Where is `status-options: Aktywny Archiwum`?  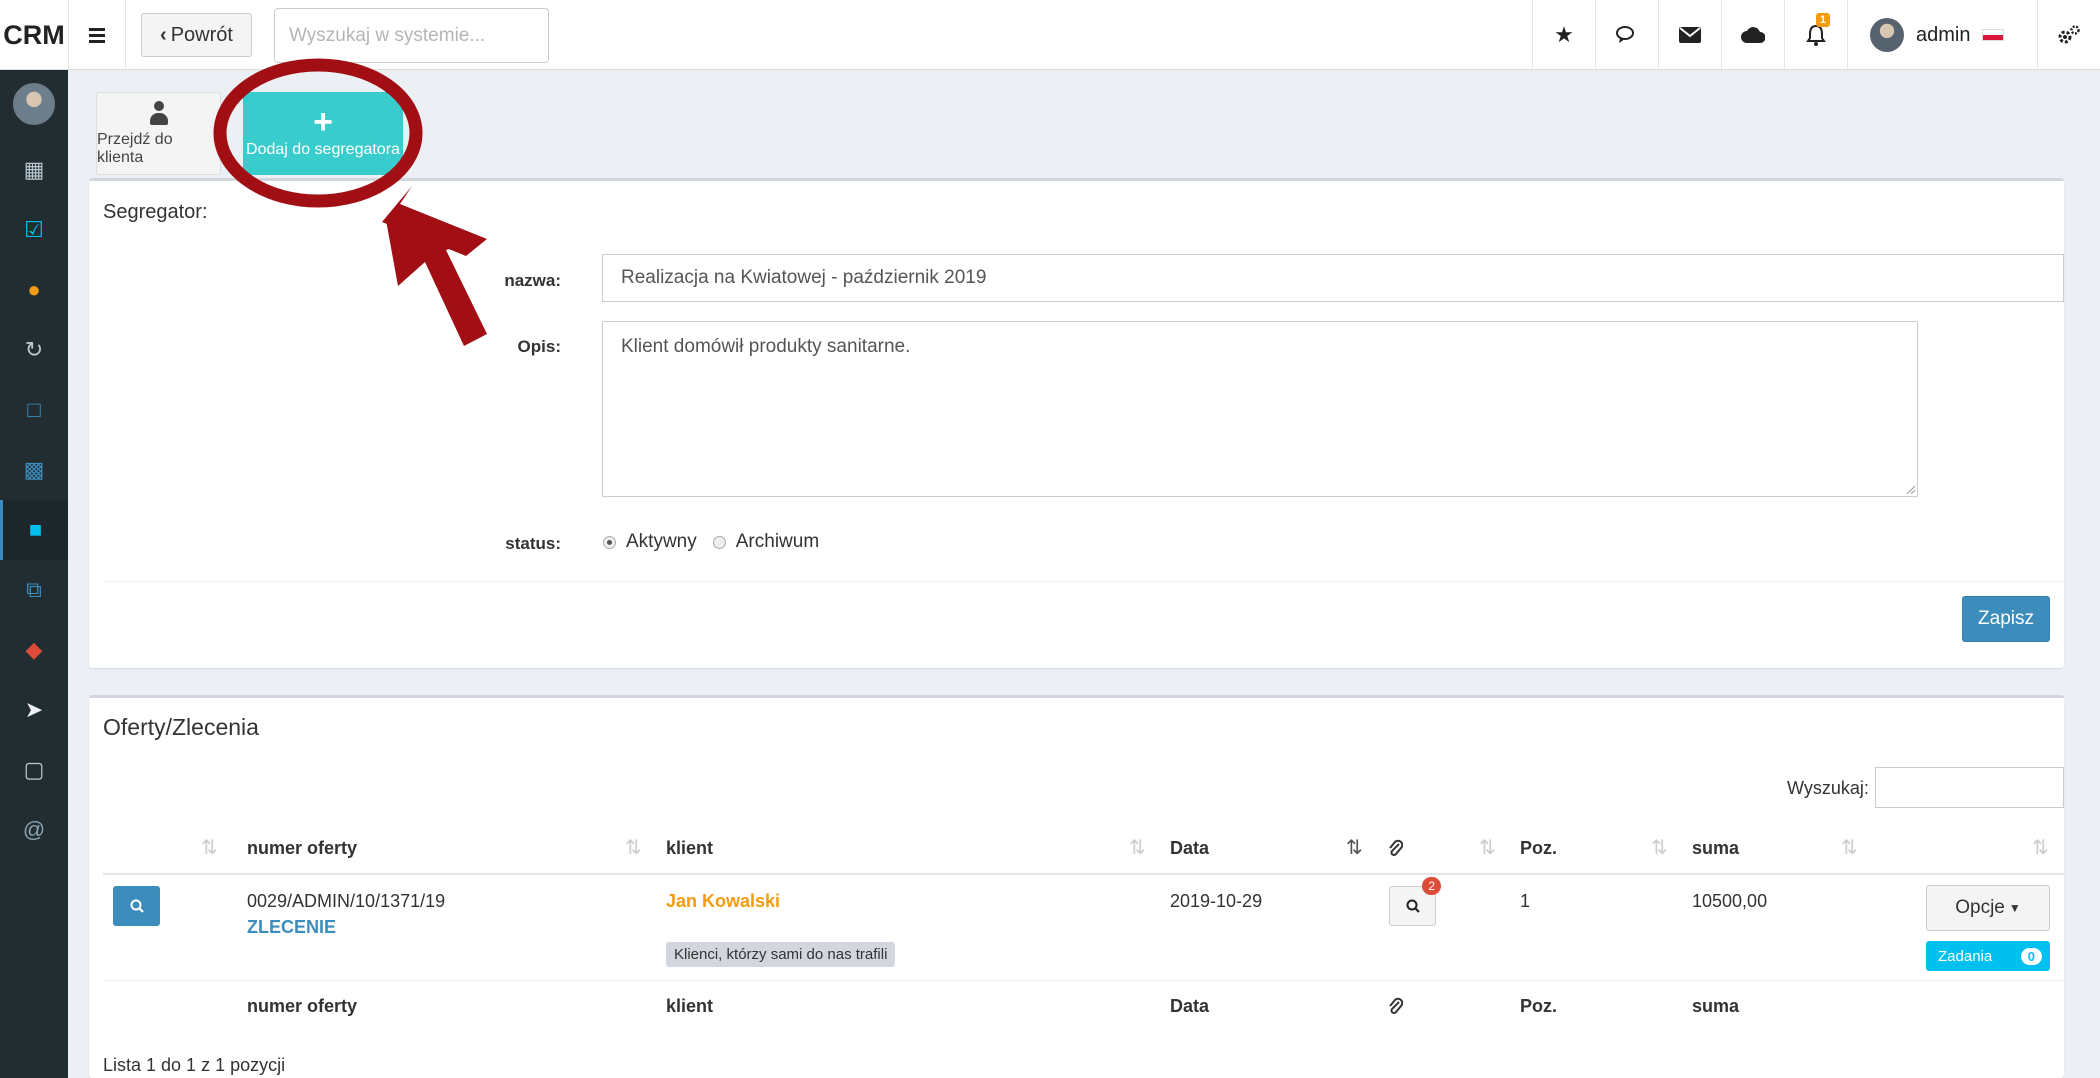
status-options: Aktywny Archiwum is located at coordinates (711, 542).